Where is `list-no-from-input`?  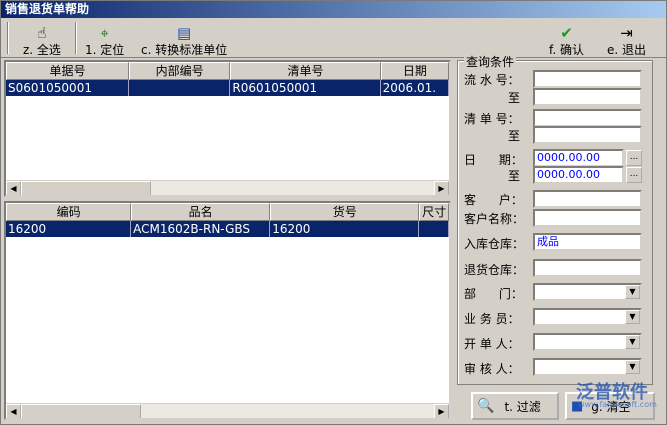
list-no-from-input is located at coordinates (587, 118).